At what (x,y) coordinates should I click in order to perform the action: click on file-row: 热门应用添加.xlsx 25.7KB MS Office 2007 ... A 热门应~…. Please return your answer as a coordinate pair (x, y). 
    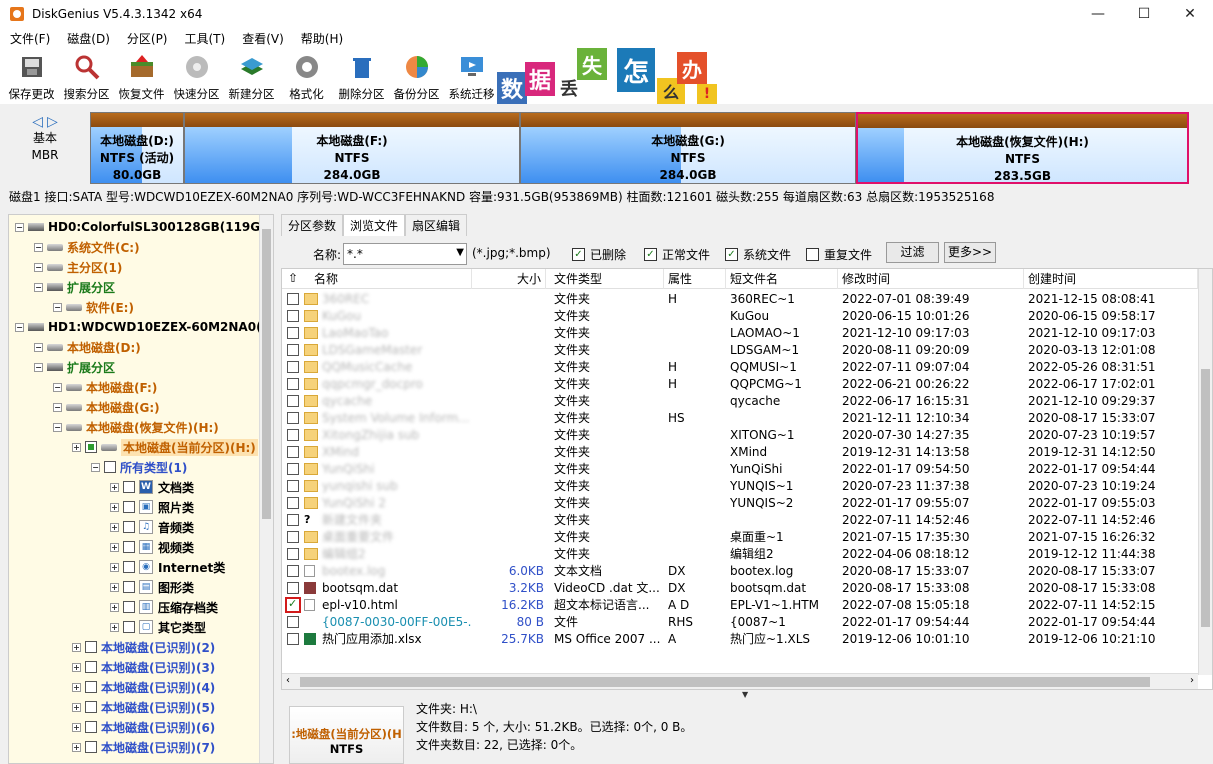
    Looking at the image, I should click on (740, 639).